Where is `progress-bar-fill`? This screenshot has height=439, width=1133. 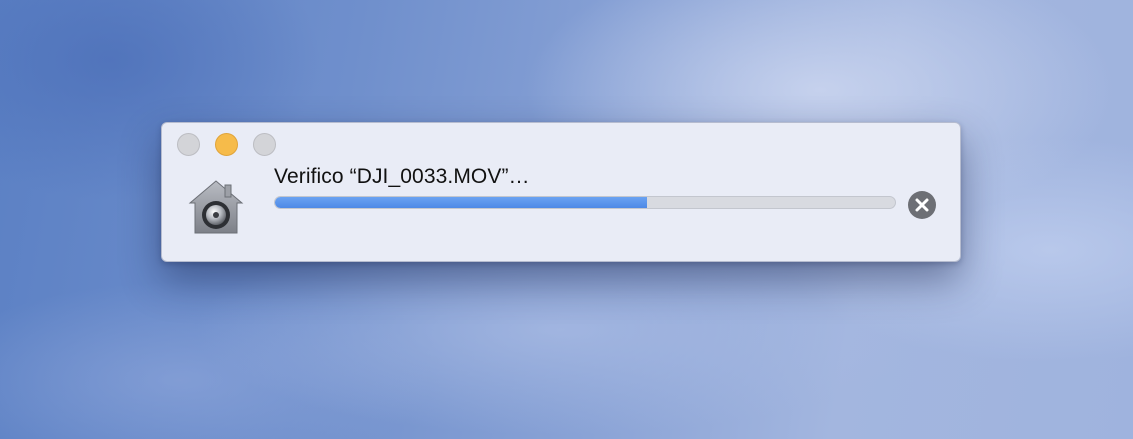
progress-bar-fill is located at coordinates (461, 202).